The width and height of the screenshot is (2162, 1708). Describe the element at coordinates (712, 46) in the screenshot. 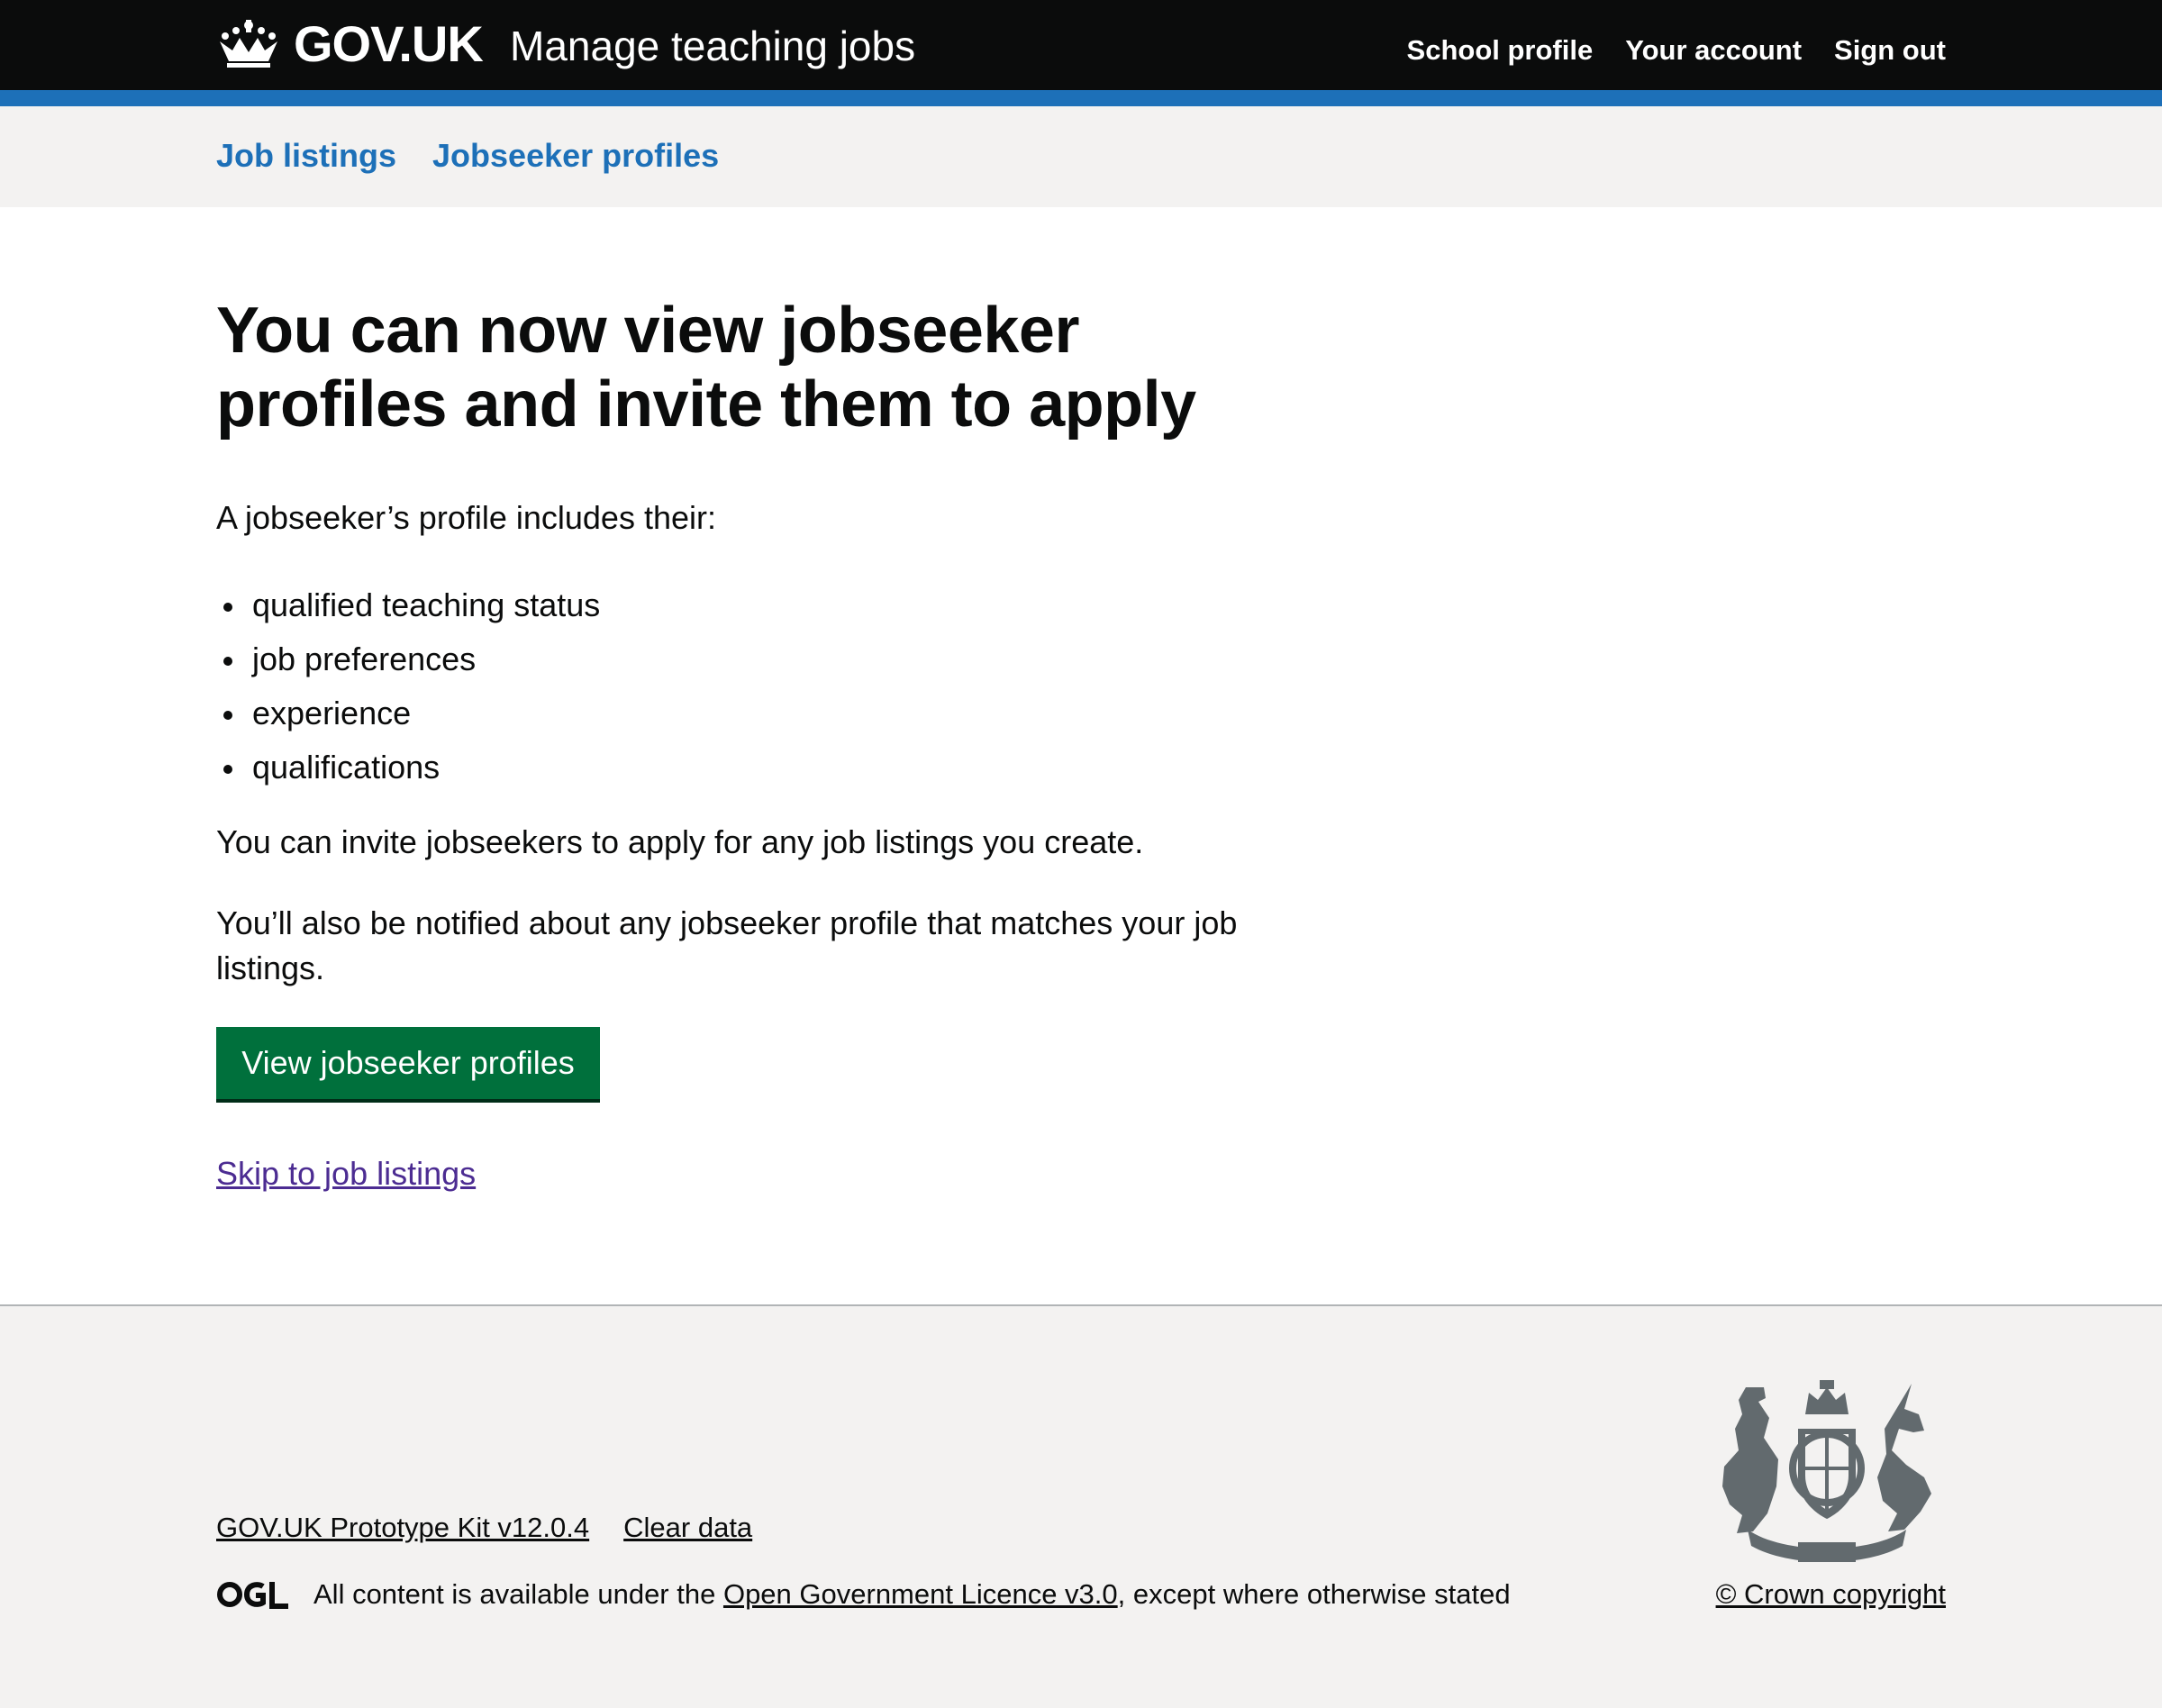

I see `service-name: Manage teaching jobs` at that location.